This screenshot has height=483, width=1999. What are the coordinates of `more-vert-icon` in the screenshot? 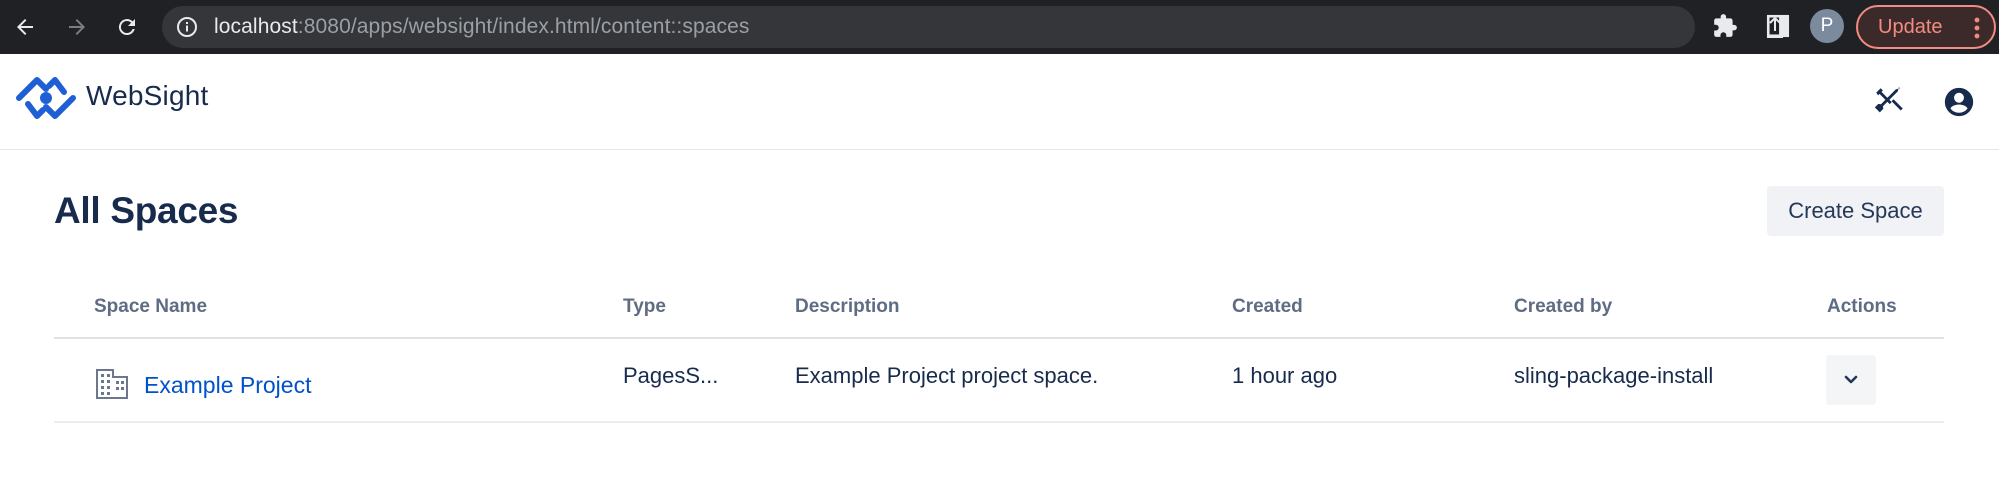 It's located at (1977, 28).